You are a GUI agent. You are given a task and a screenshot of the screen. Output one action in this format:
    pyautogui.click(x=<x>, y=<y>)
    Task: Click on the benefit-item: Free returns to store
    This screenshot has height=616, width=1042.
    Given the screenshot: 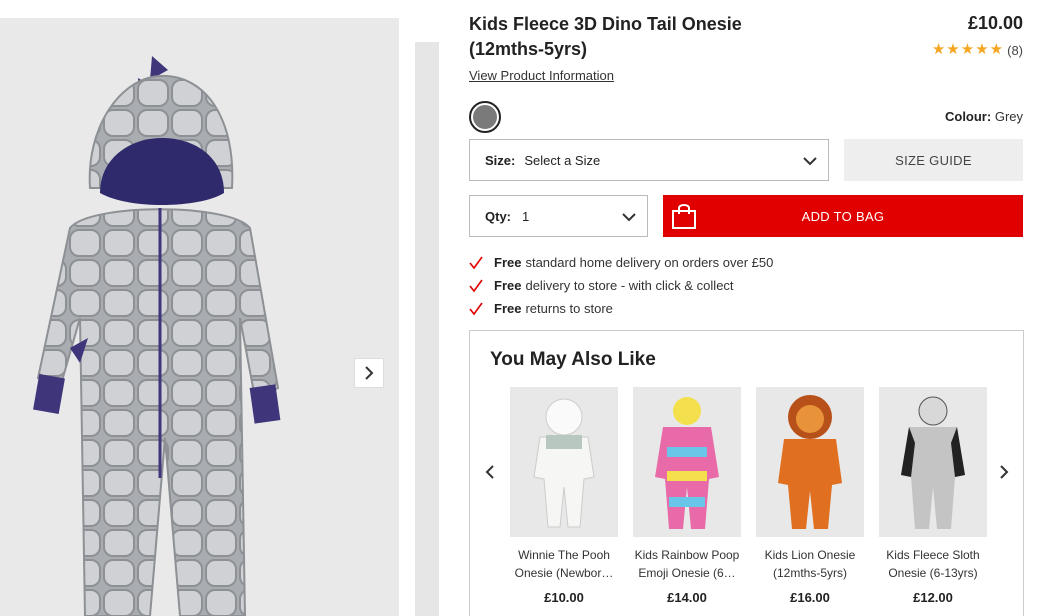 What is the action you would take?
    pyautogui.click(x=621, y=308)
    